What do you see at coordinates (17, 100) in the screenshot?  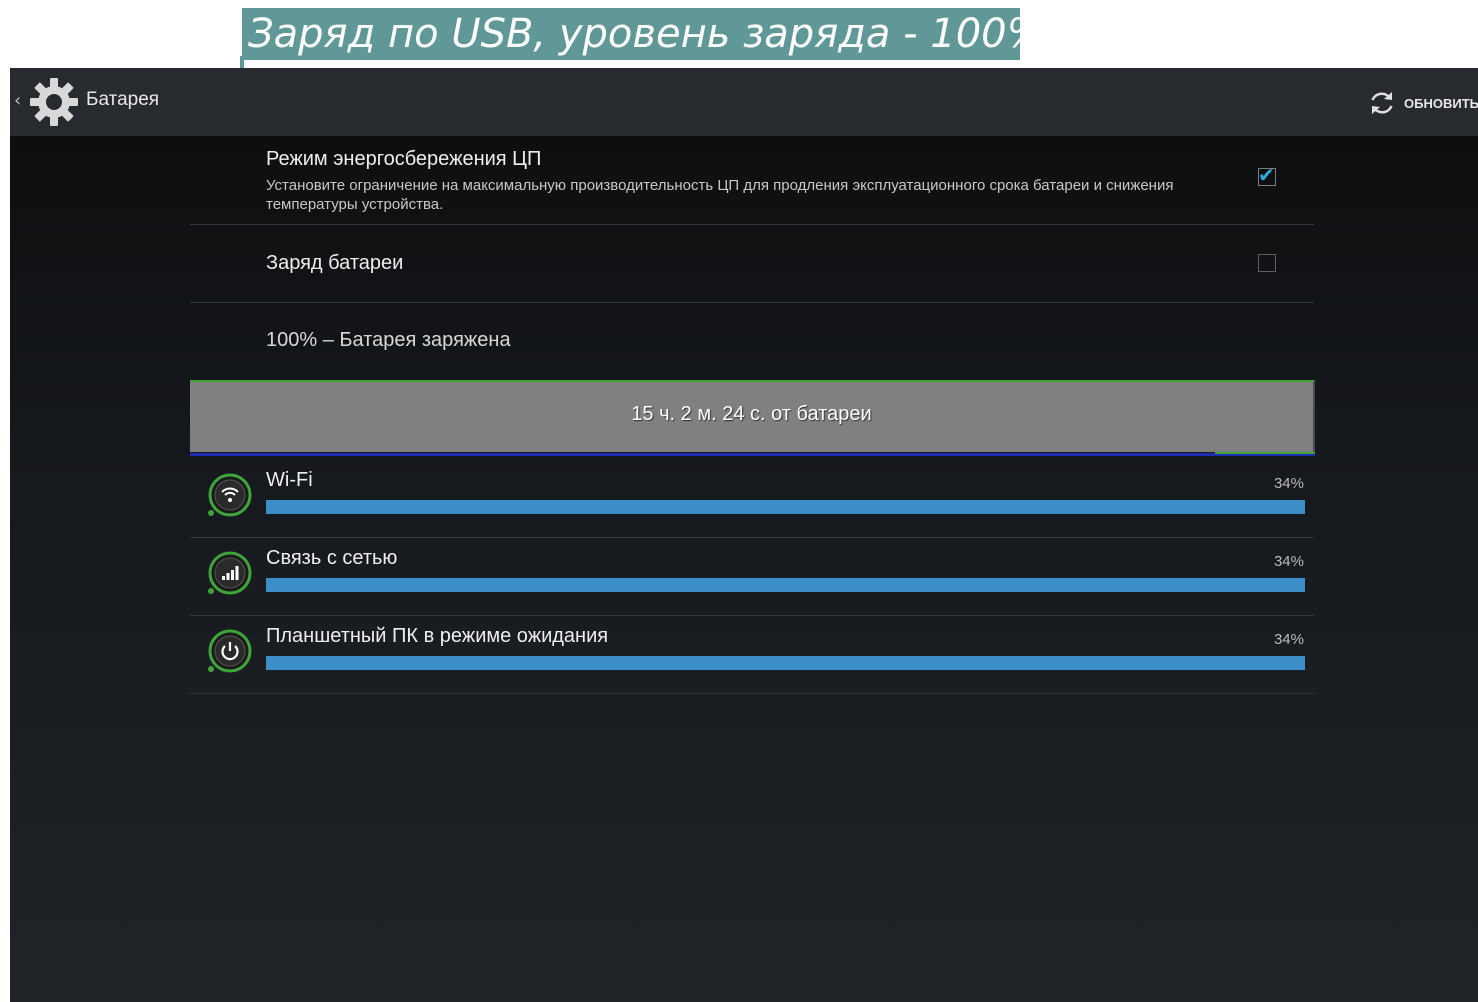 I see `back-chevron-icon: ‹` at bounding box center [17, 100].